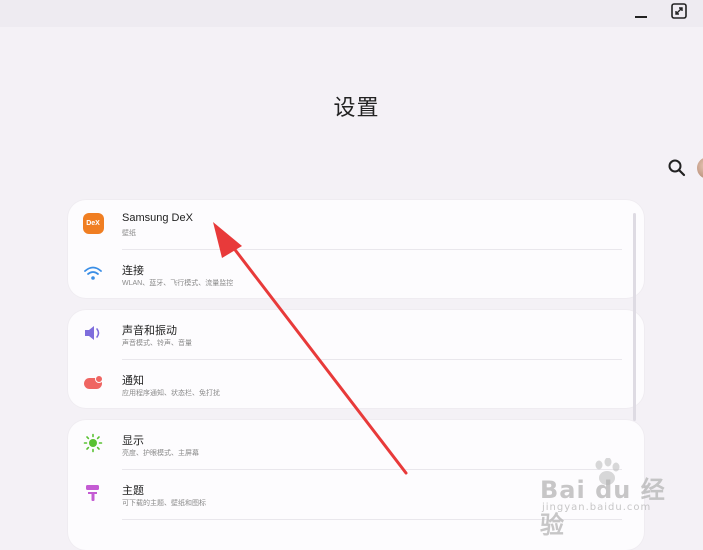 Image resolution: width=703 pixels, height=550 pixels. What do you see at coordinates (356, 107) in the screenshot?
I see `page-title: 设置` at bounding box center [356, 107].